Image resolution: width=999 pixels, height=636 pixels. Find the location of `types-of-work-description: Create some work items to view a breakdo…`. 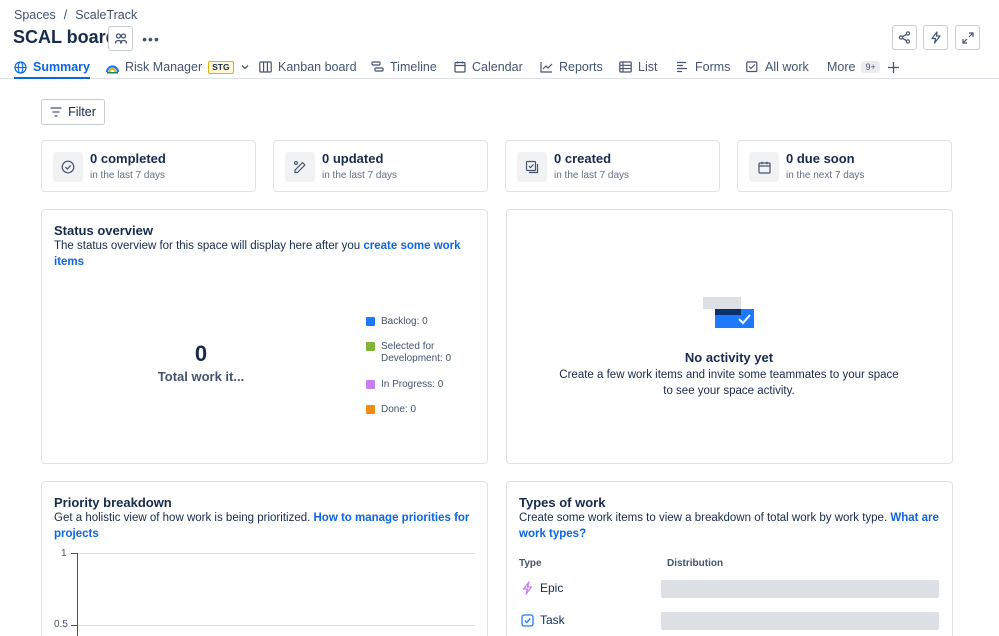

types-of-work-description: Create some work items to view a breakdo… is located at coordinates (731, 526).